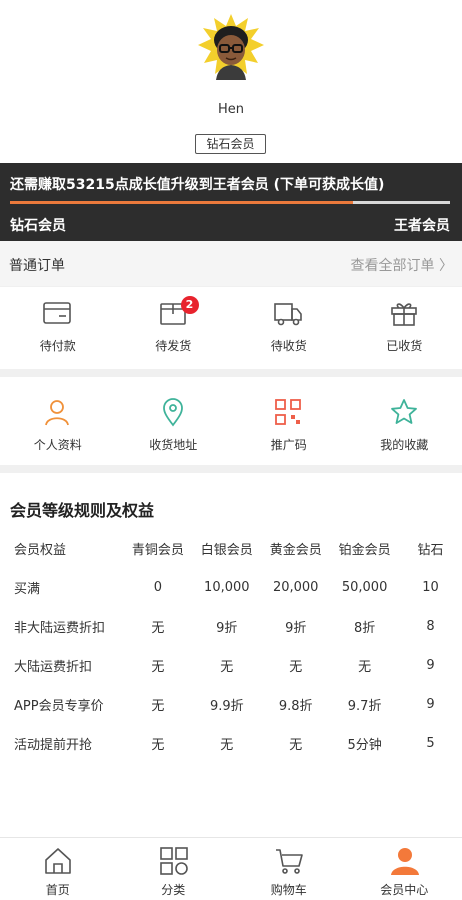  I want to click on nav-member-center: 会员中心, so click(404, 869).